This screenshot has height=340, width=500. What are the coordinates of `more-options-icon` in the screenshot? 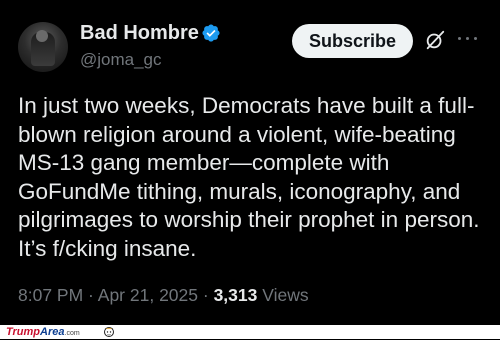 It's located at (470, 38).